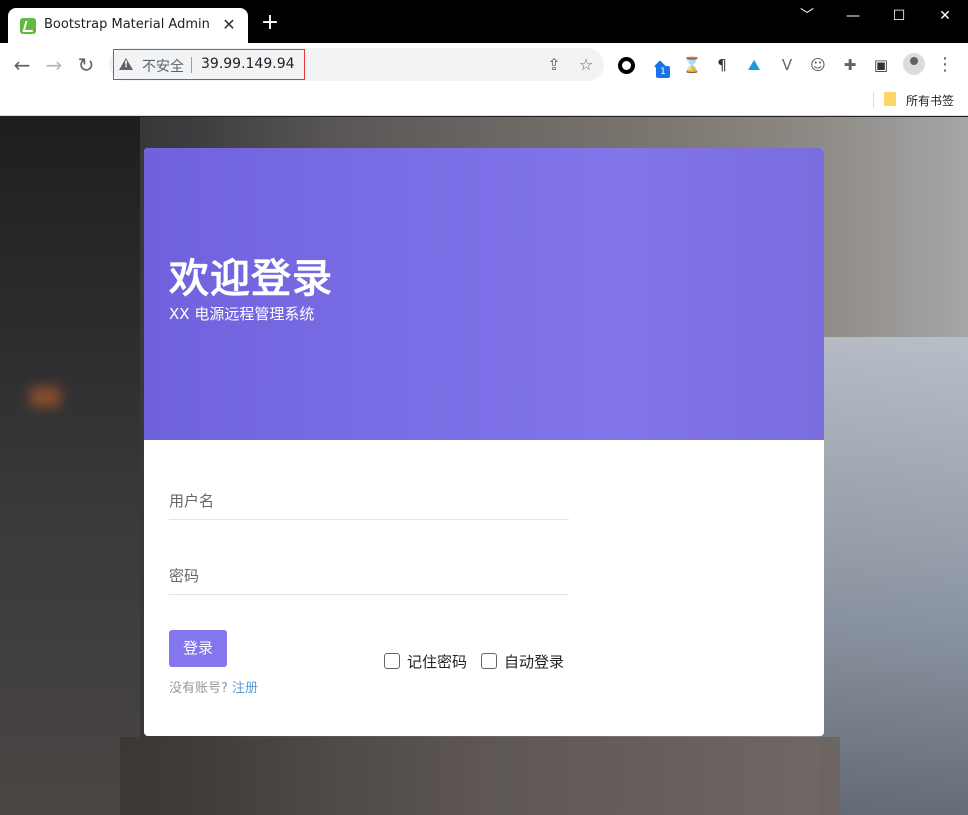  I want to click on url-highlight-box, so click(209, 64).